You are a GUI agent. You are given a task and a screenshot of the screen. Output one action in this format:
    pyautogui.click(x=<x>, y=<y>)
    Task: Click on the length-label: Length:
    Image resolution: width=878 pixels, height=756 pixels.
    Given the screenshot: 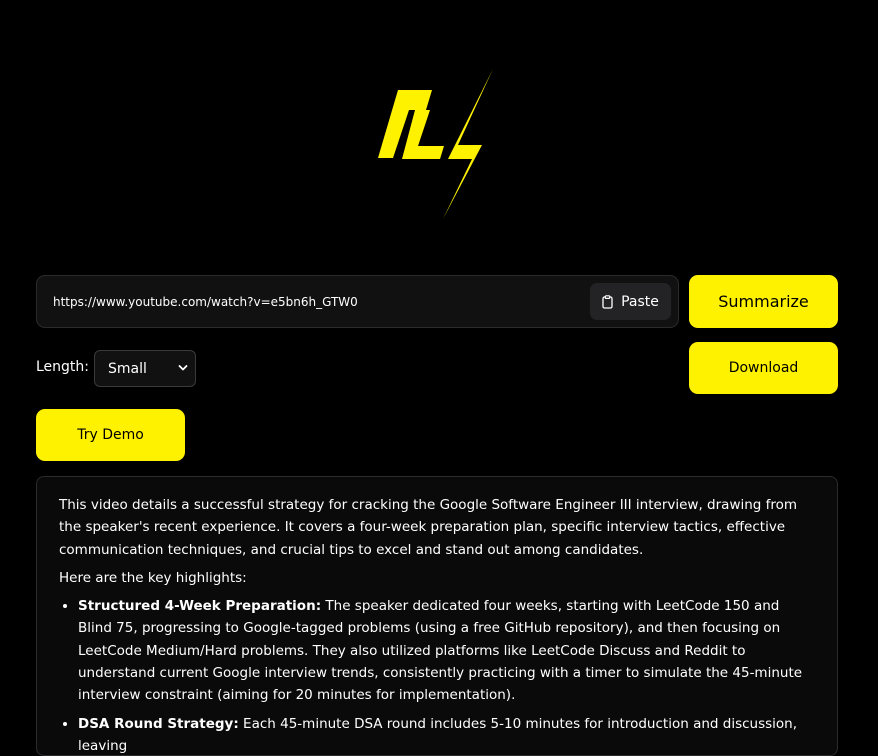 What is the action you would take?
    pyautogui.click(x=63, y=367)
    